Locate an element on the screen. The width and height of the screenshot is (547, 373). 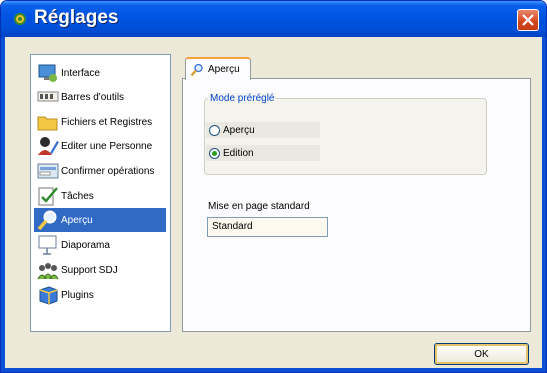
sidebar-item-files: Fichiers et Registres is located at coordinates (100, 122).